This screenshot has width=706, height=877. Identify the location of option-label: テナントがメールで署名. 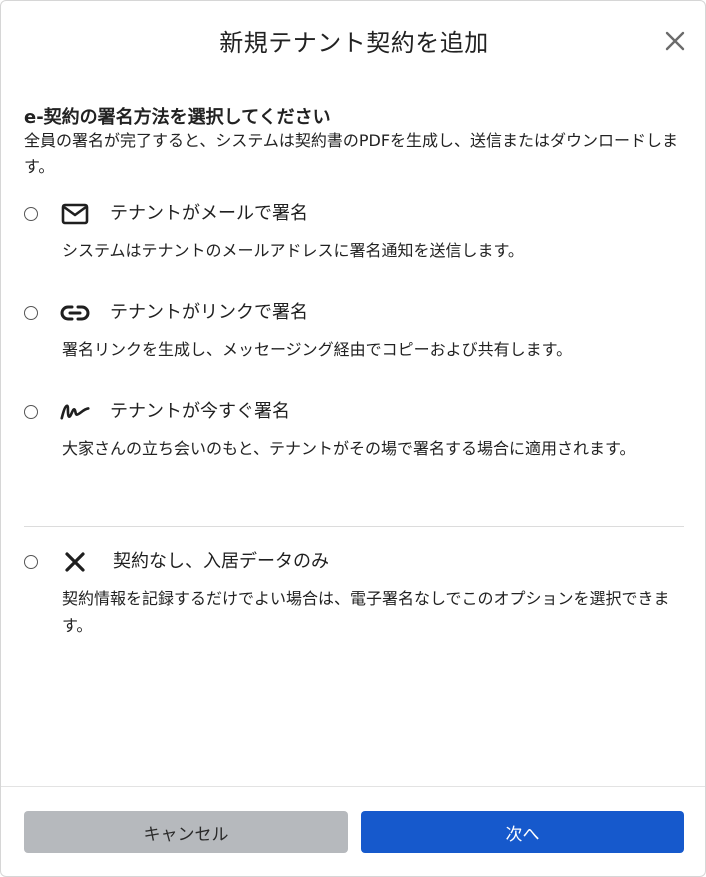
(209, 213).